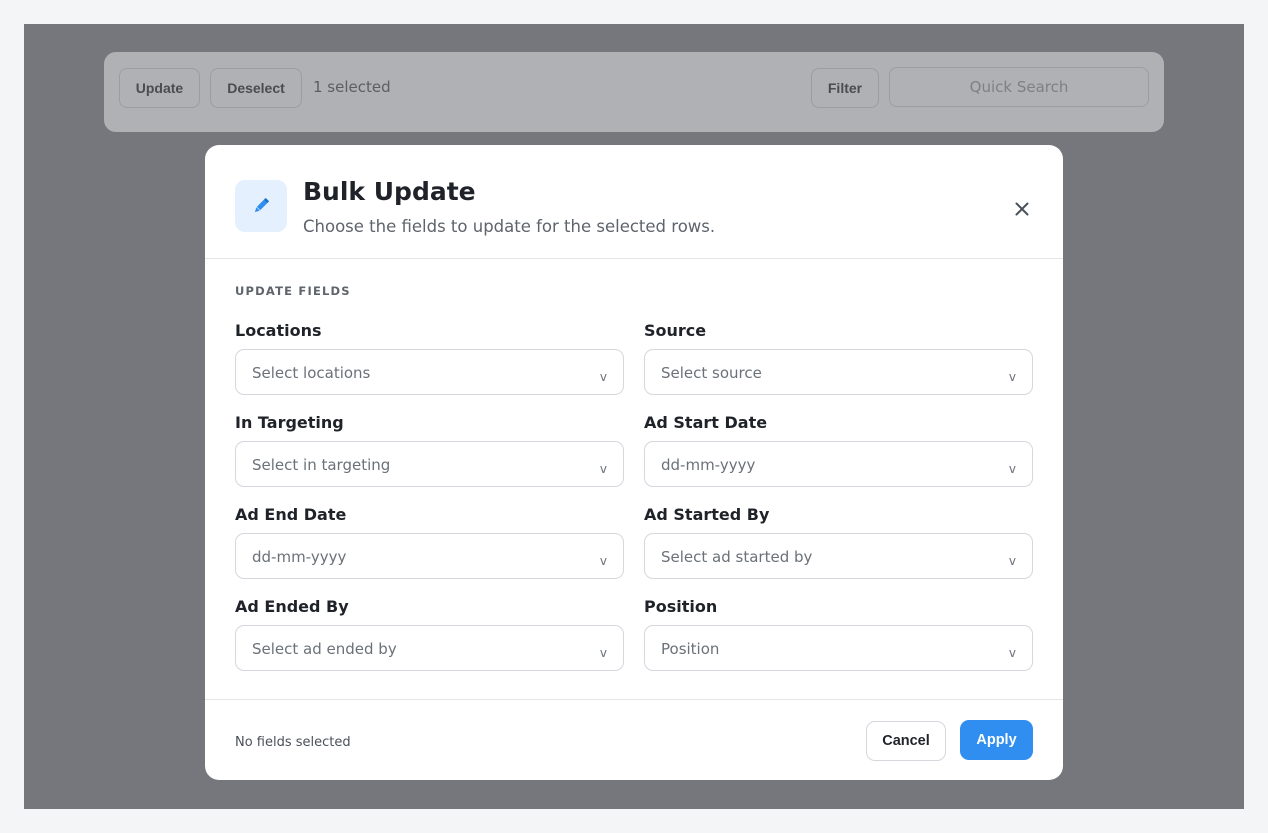 This screenshot has height=833, width=1268. What do you see at coordinates (737, 557) in the screenshot?
I see `select-placeholder: Select ad started by` at bounding box center [737, 557].